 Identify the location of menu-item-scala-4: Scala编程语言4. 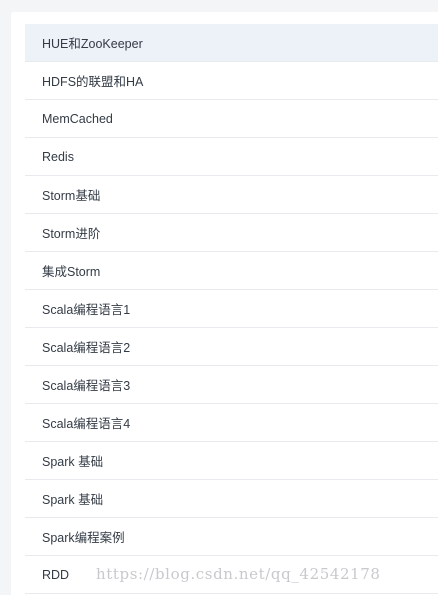
(231, 423).